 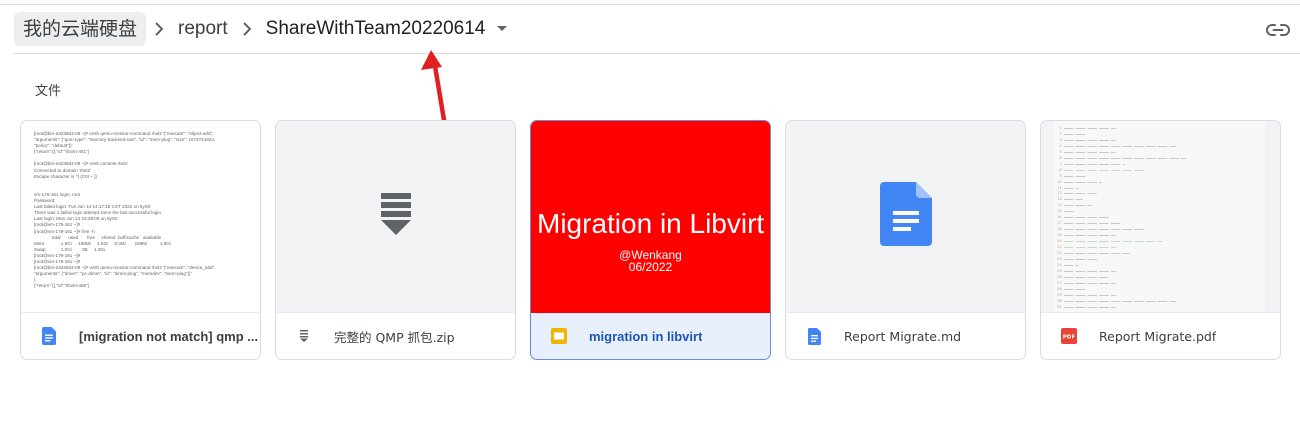 I want to click on annotation-arrow, so click(x=434, y=89).